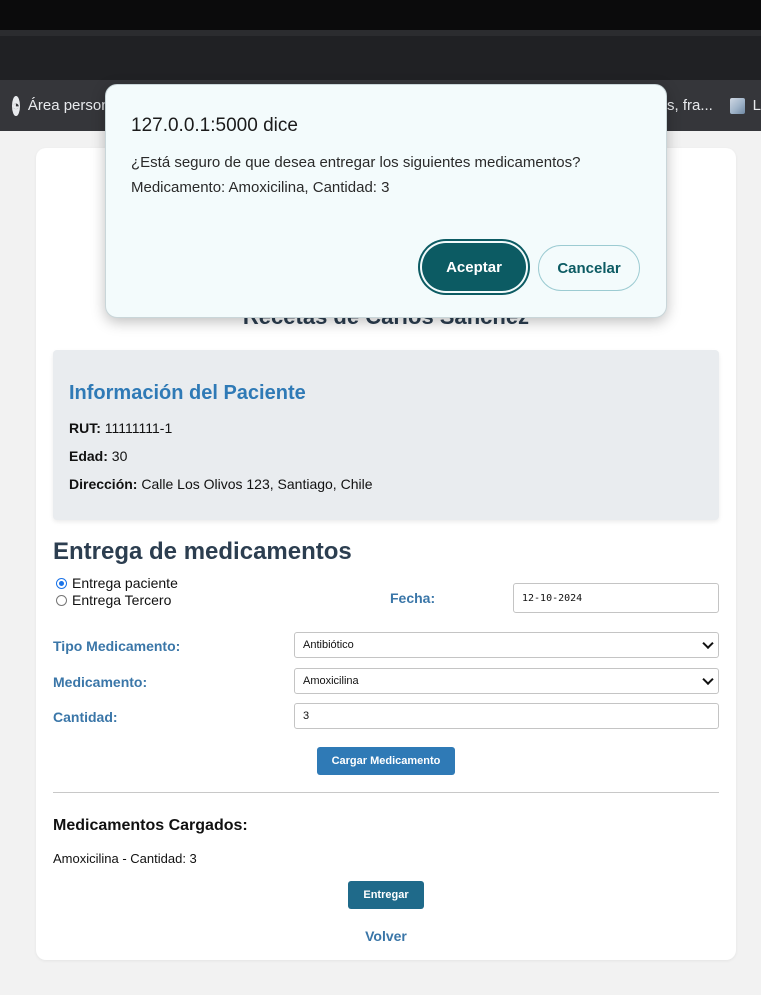 This screenshot has width=761, height=995. I want to click on bookmark-area-personal: ◔ Área personal, so click(59, 105).